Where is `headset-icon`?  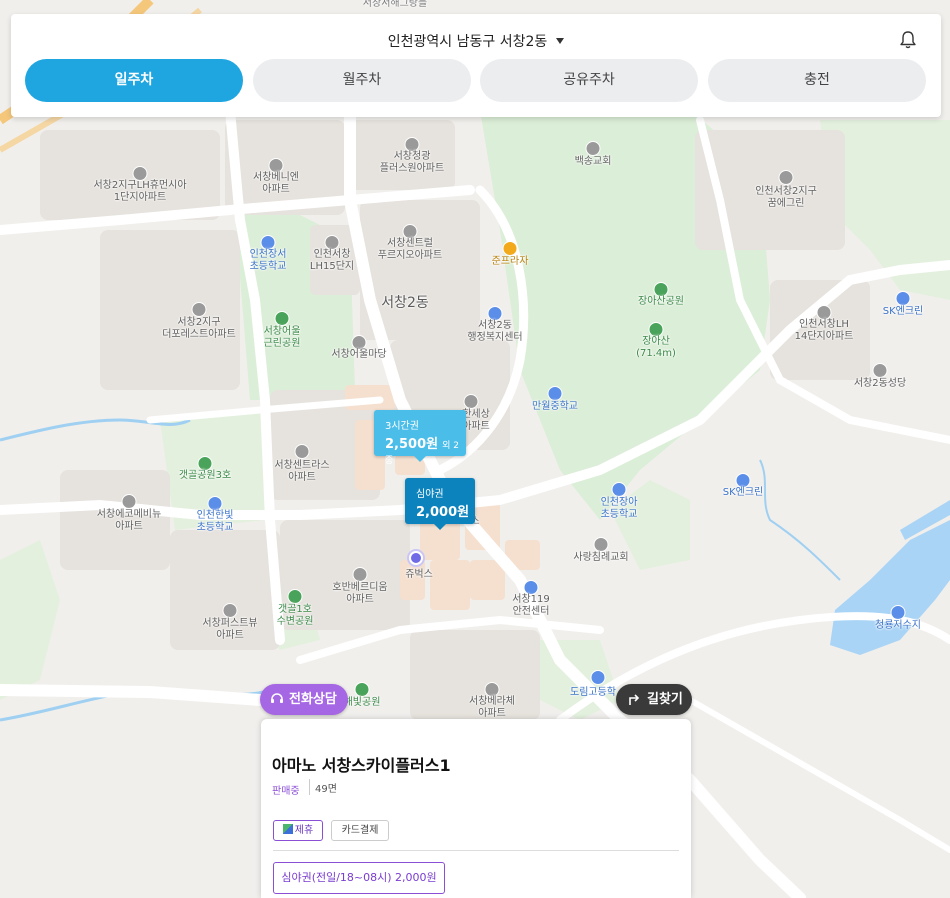
headset-icon is located at coordinates (277, 698).